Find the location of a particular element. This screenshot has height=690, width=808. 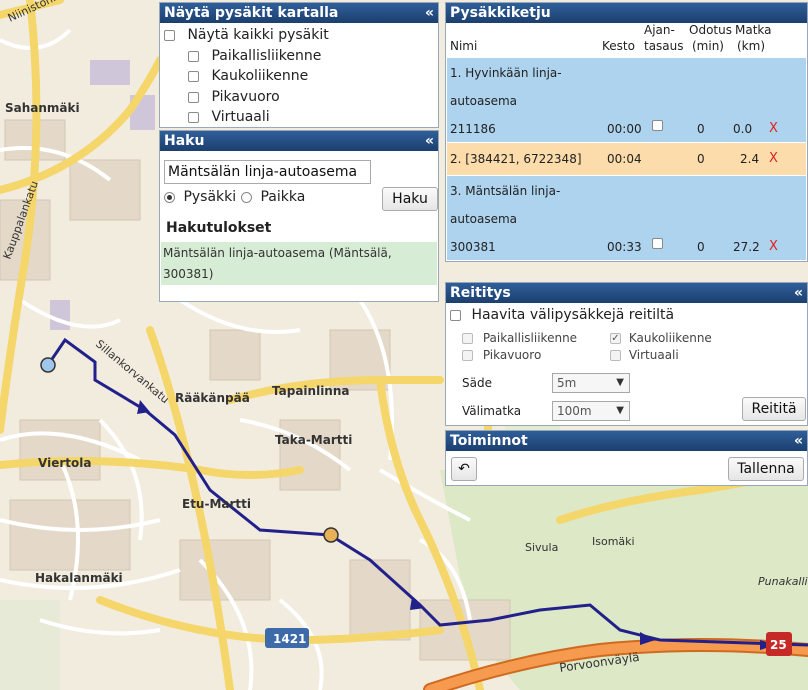

stop-type-virtual-row: Virtuaali is located at coordinates (229, 117).